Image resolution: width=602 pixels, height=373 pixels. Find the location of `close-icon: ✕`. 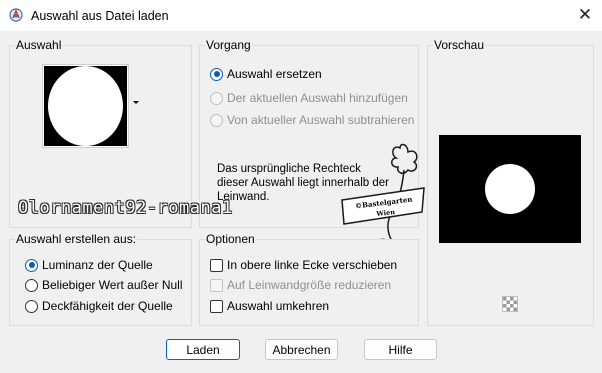

close-icon: ✕ is located at coordinates (585, 14).